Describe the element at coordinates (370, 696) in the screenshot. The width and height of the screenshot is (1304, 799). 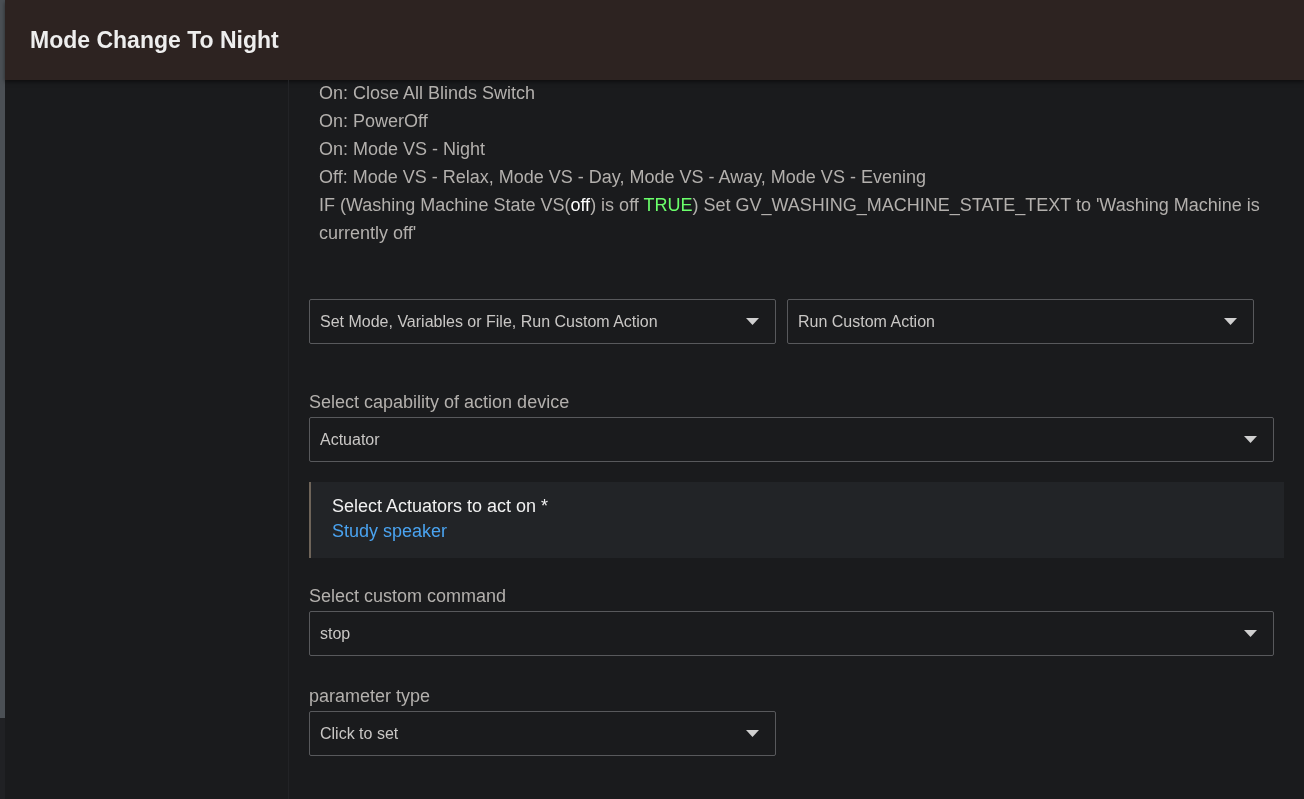
I see `field-label: parameter type` at that location.